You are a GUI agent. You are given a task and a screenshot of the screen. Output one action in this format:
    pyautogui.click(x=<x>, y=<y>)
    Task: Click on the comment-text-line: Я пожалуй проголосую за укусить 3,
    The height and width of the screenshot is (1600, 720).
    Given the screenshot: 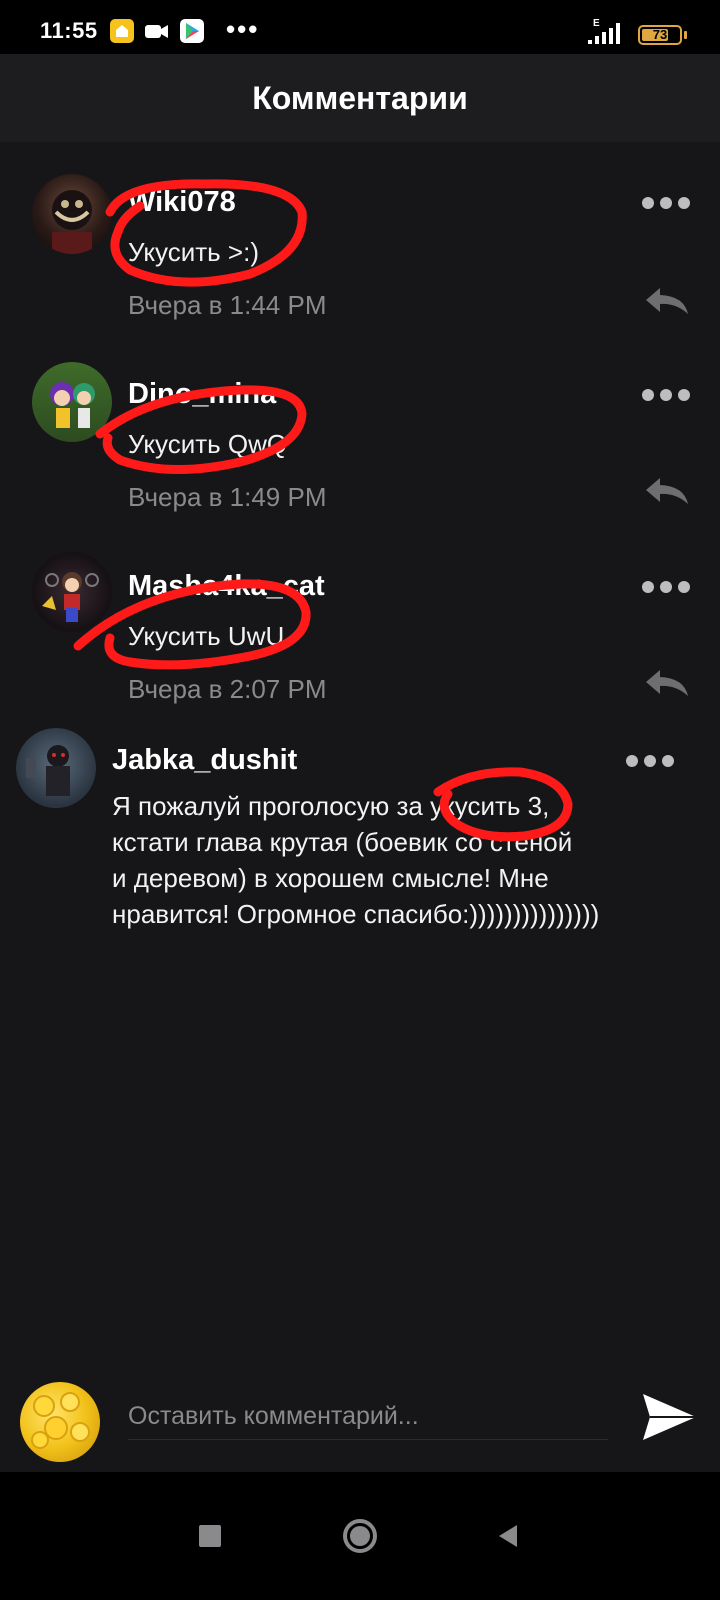 What is the action you would take?
    pyautogui.click(x=331, y=806)
    